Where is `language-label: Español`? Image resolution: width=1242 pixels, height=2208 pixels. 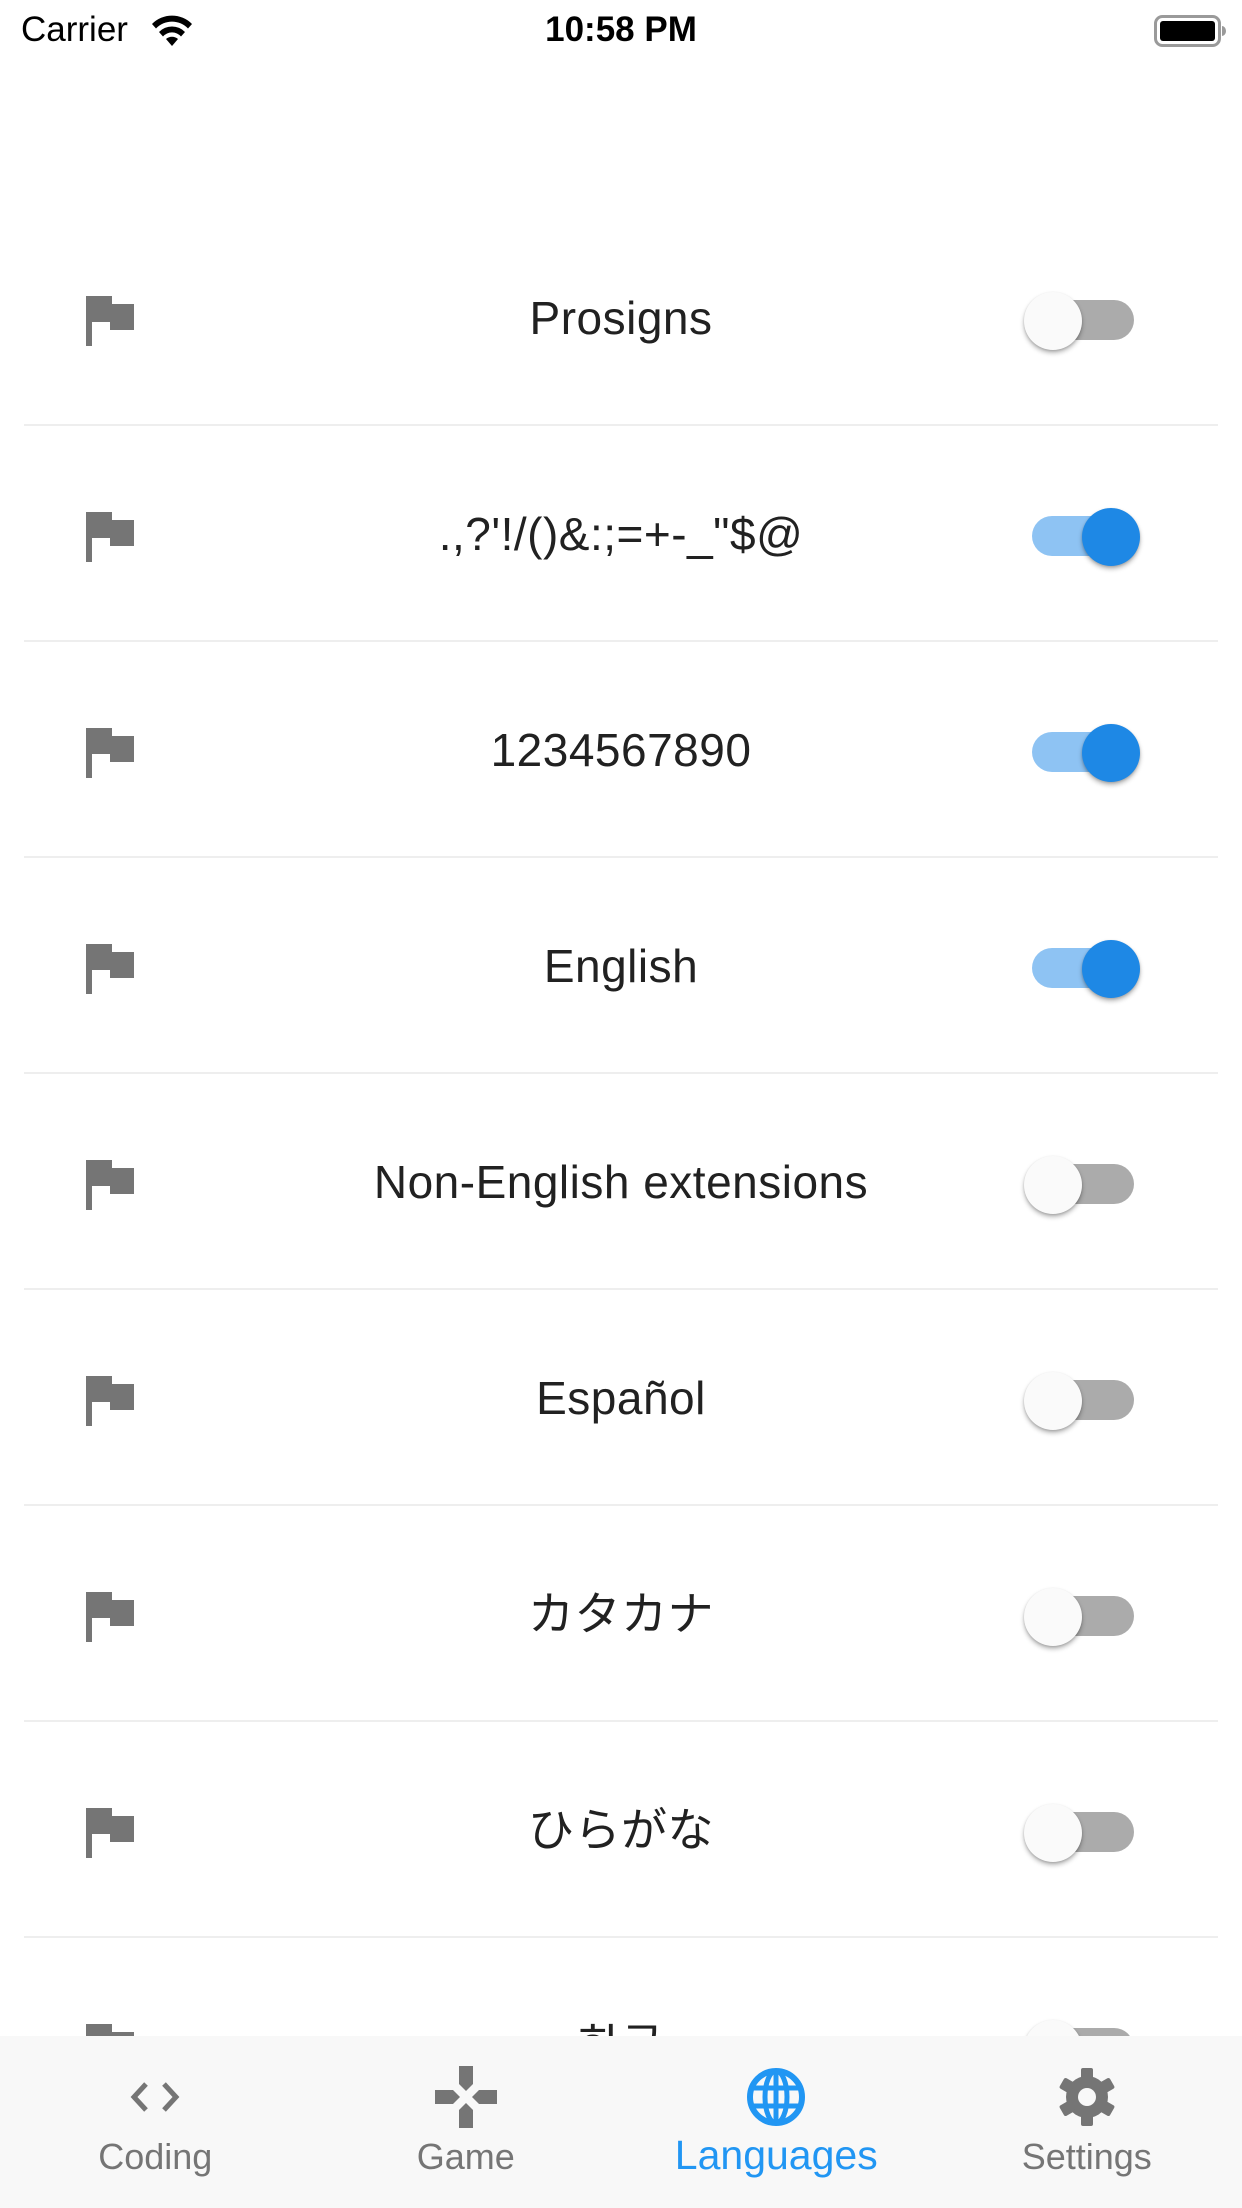
language-label: Español is located at coordinates (621, 1398).